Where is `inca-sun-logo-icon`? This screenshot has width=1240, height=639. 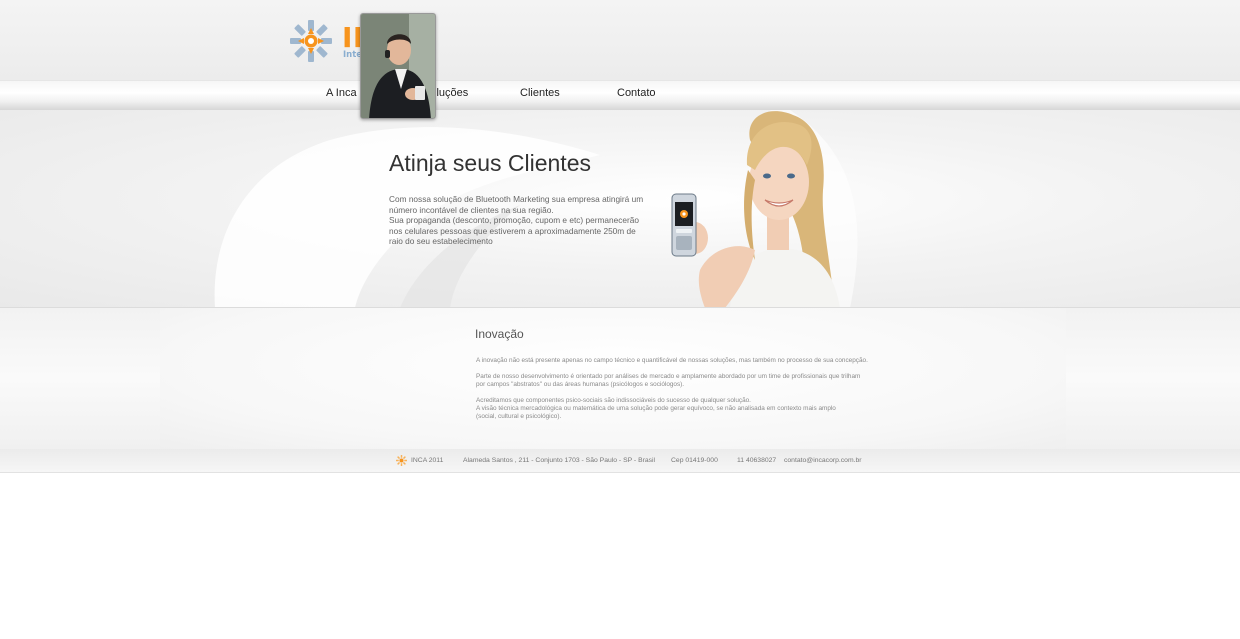
inca-sun-logo-icon is located at coordinates (311, 41).